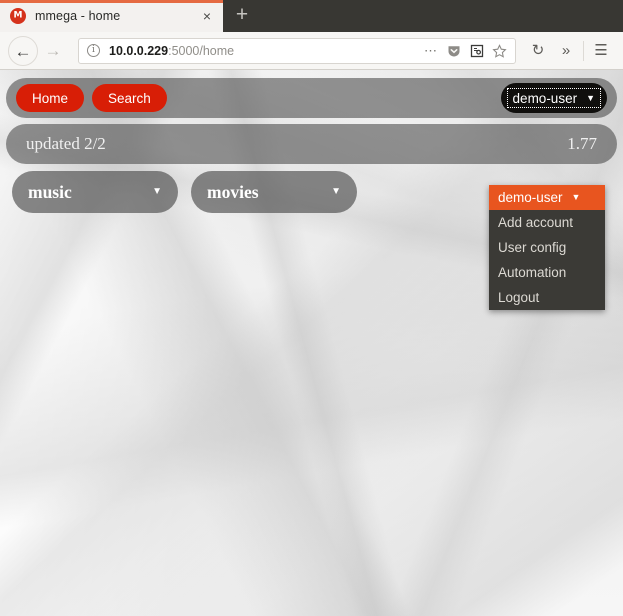  I want to click on page-actions-icon: ⋯, so click(430, 51).